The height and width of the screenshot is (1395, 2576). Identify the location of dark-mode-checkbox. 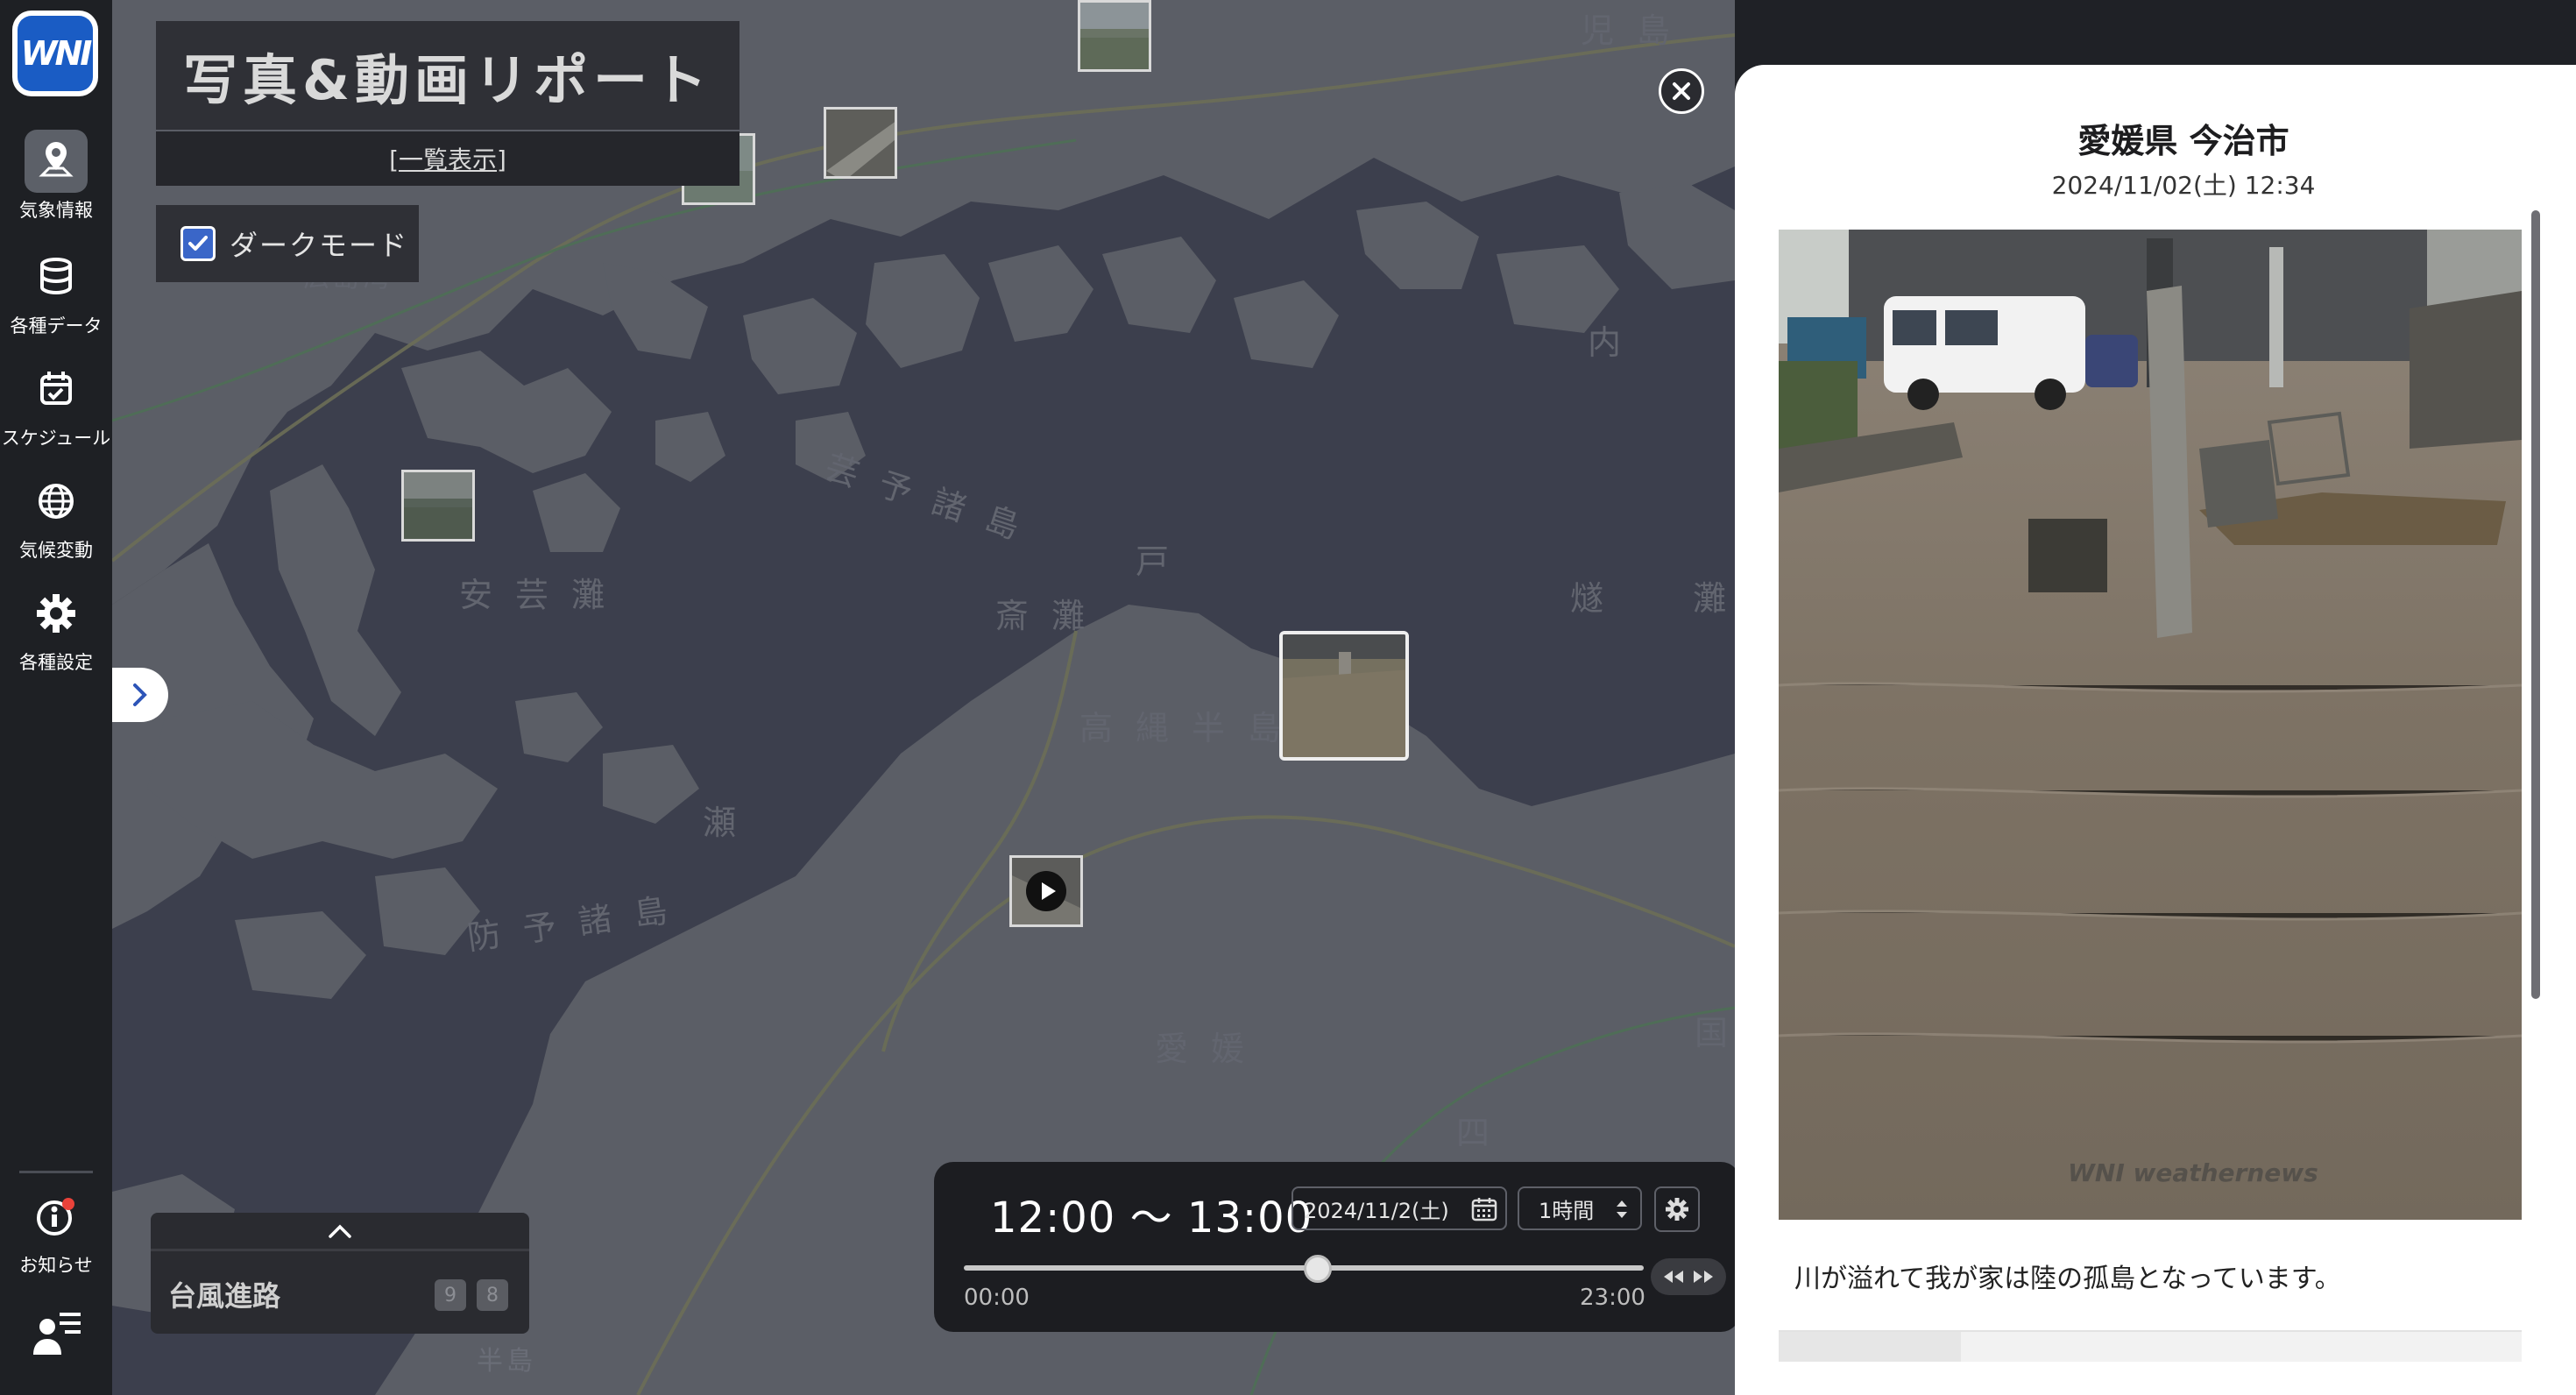
(198, 243).